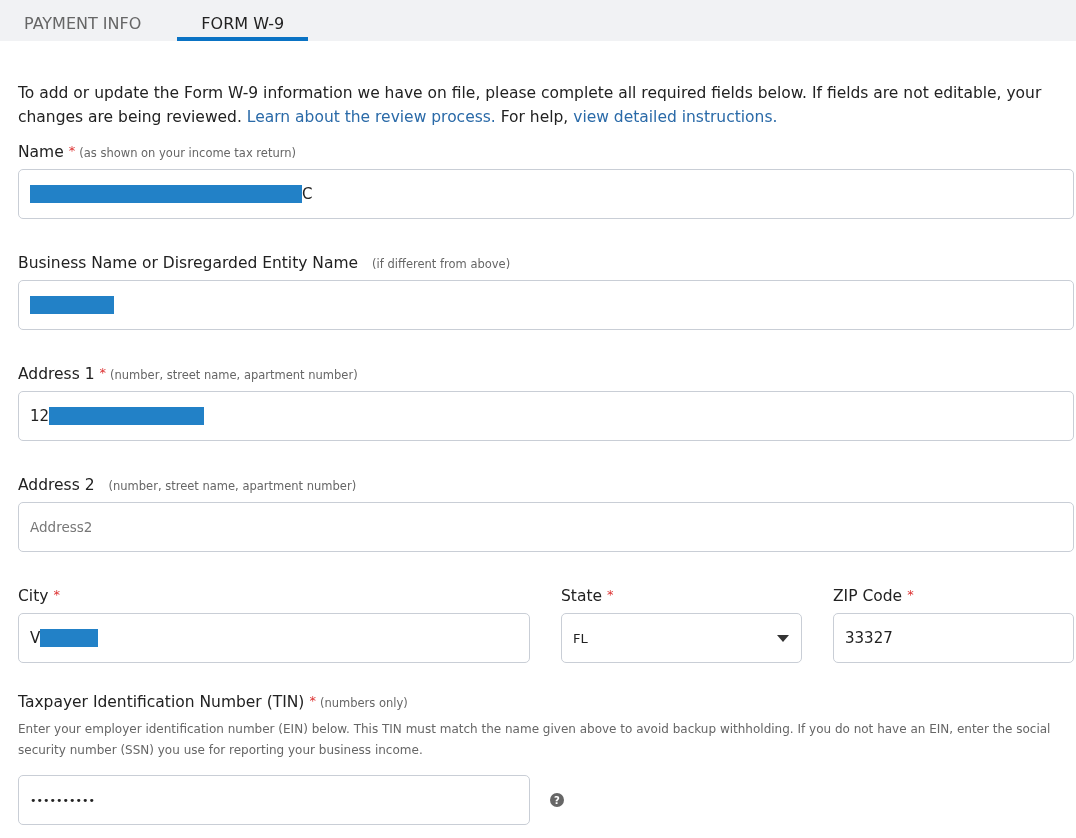  Describe the element at coordinates (535, 740) in the screenshot. I see `tin-description: Enter your employer identification number (EIN) below. This TIN must match the name given above to avoid backup withholding. If you do not have an EIN, enter the social security number (SSN) you use for reporting your business income.` at that location.